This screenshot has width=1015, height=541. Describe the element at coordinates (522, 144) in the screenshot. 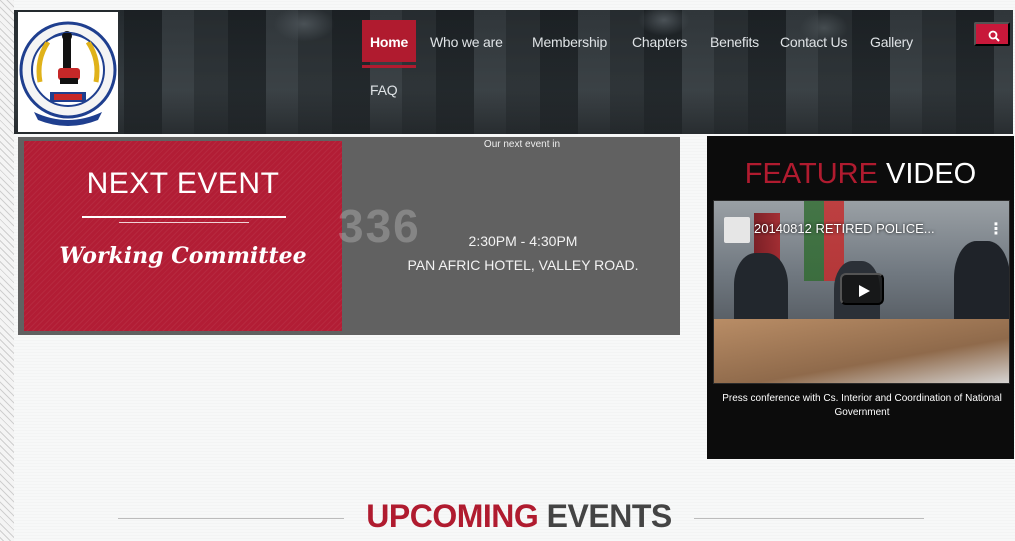

I see `next-event-caption: Our next event in` at that location.